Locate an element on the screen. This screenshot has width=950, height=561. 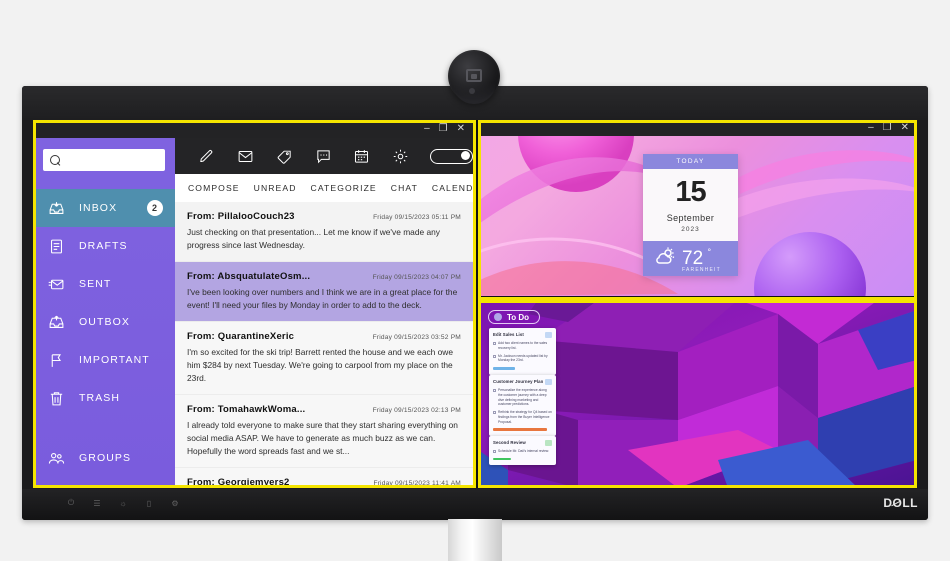
osd-button-group: ⏻ ☰ ☼ ▯ ⚙ is located at coordinates (123, 503).